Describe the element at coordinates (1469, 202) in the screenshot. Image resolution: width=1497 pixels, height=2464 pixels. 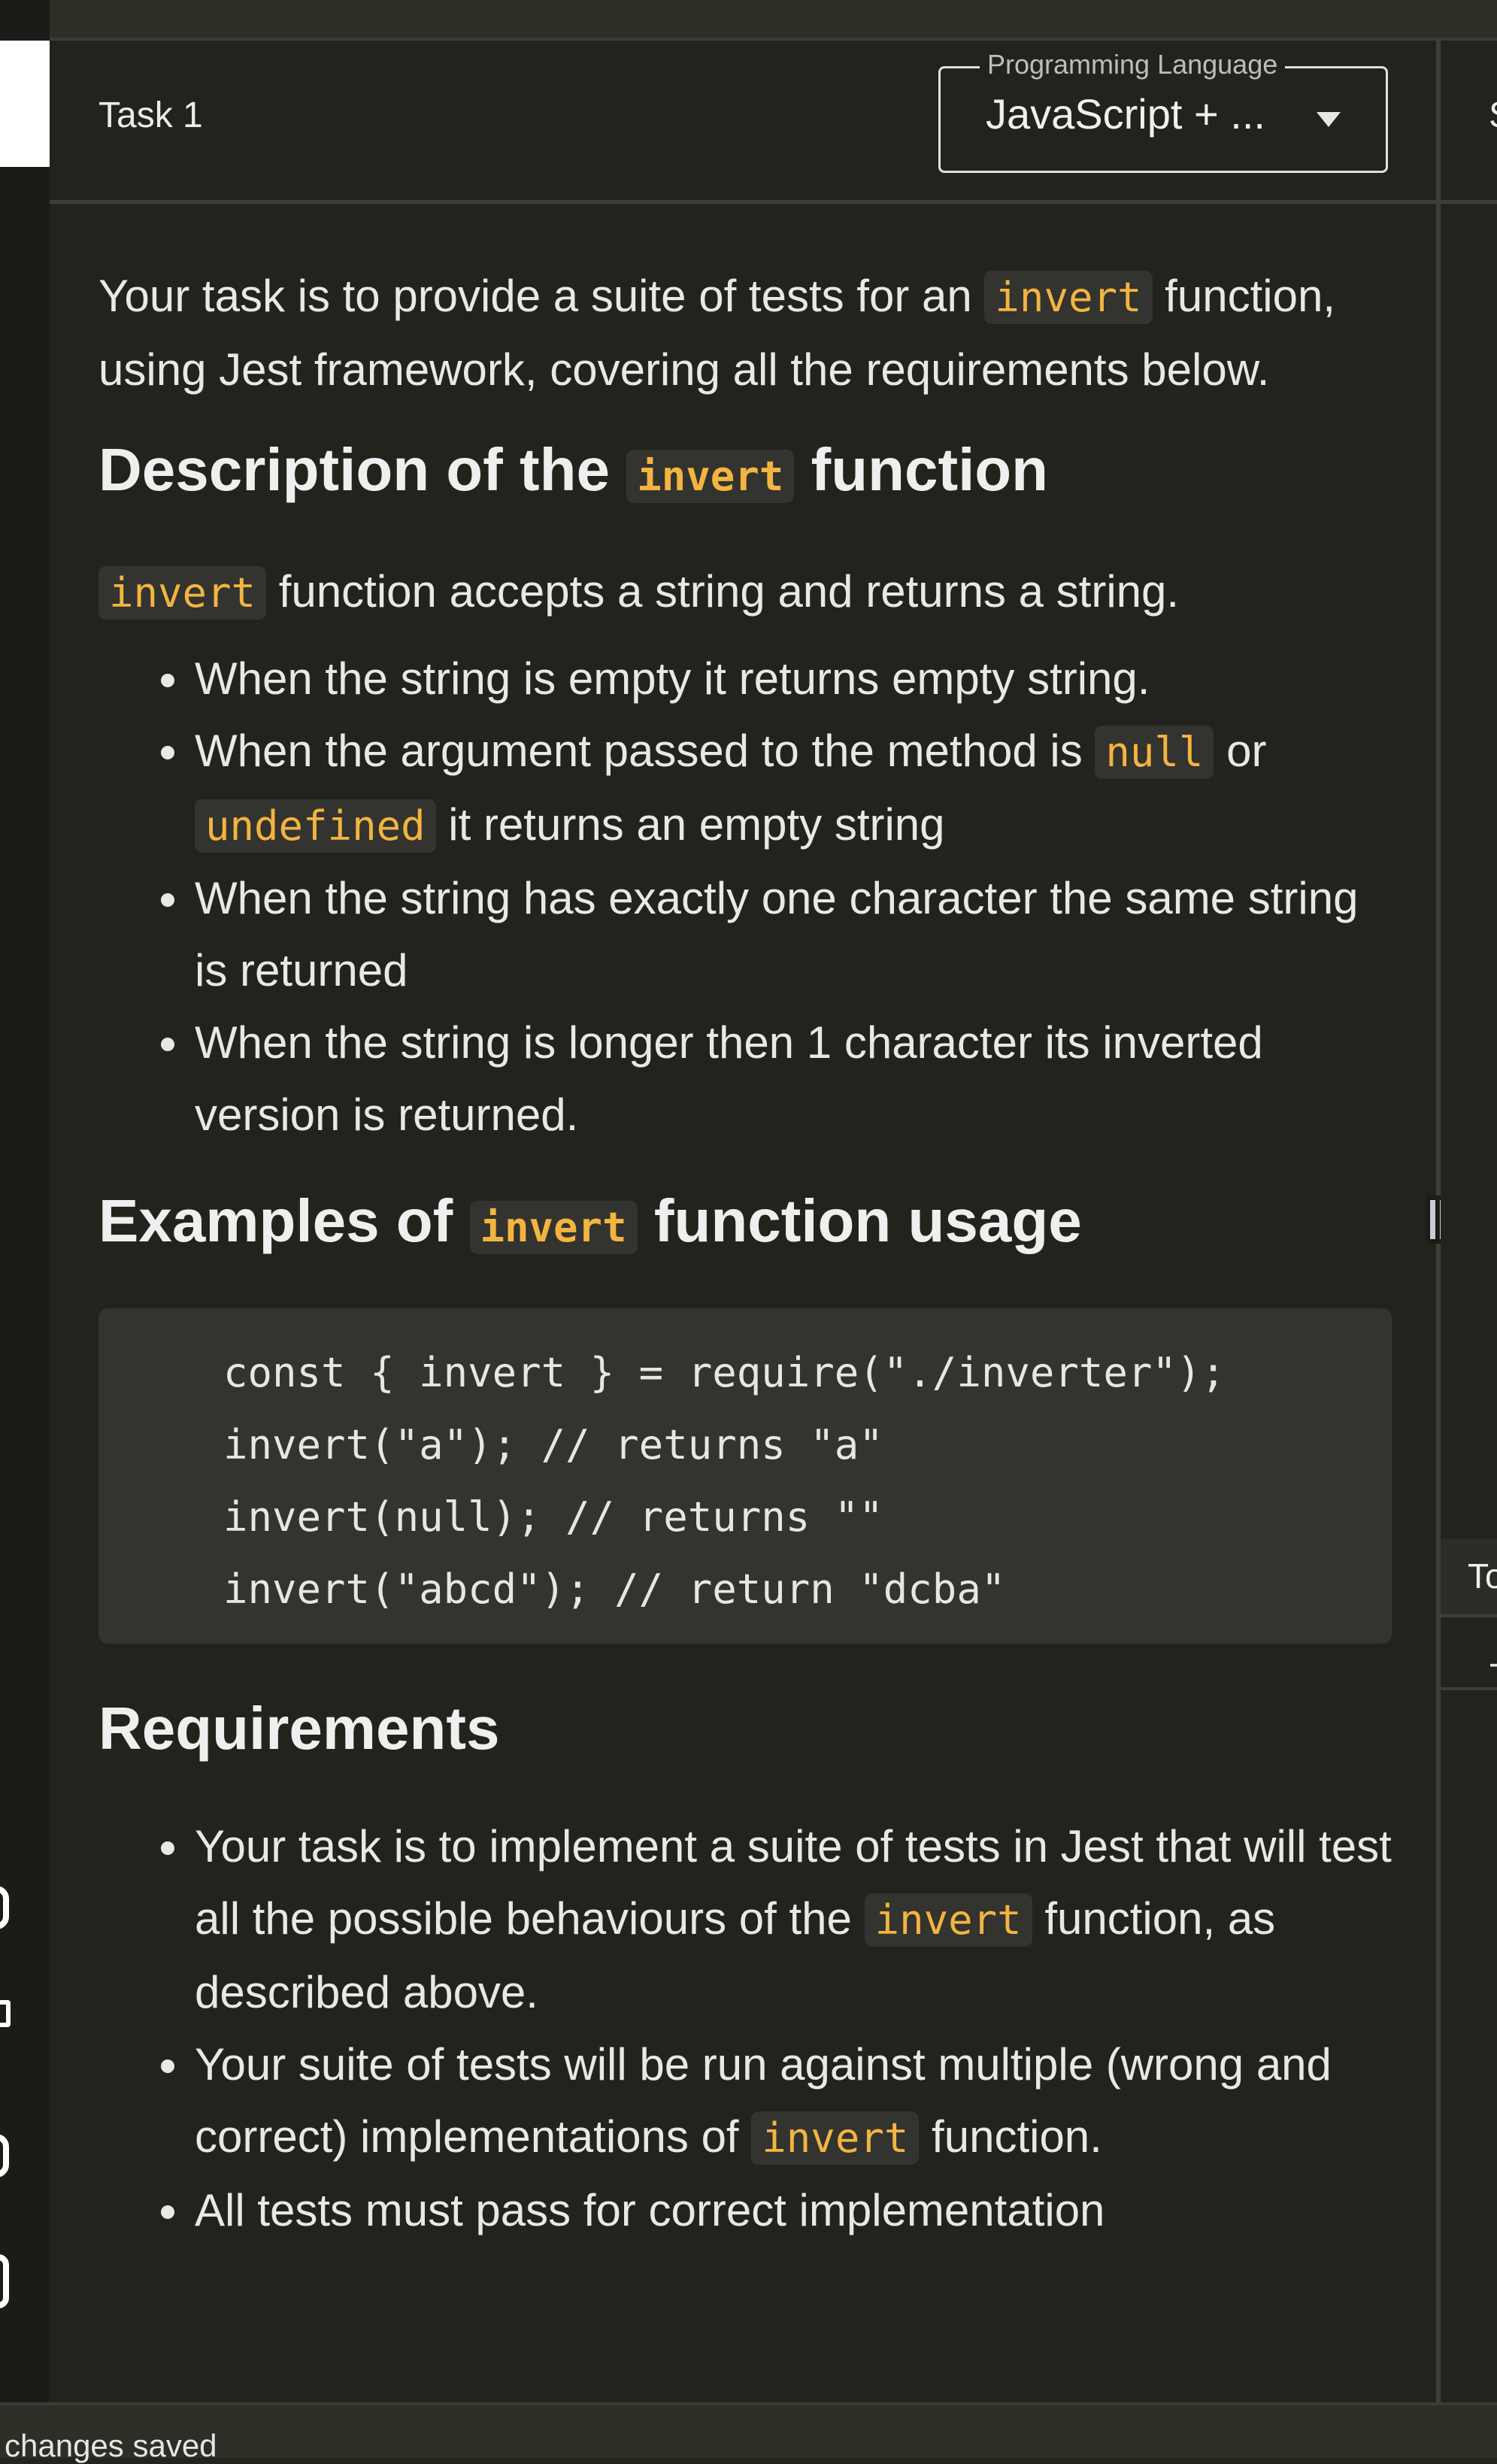
I see `right-panel-header-divider` at that location.